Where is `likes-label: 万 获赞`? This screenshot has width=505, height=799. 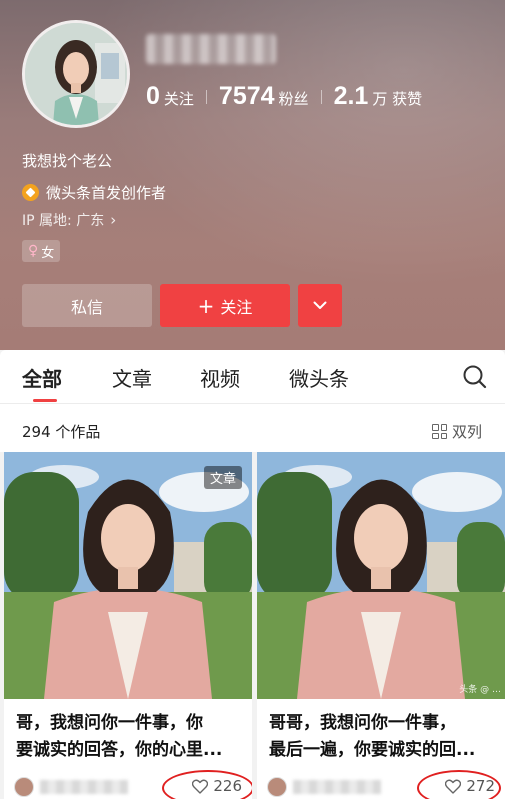 likes-label: 万 获赞 is located at coordinates (397, 99).